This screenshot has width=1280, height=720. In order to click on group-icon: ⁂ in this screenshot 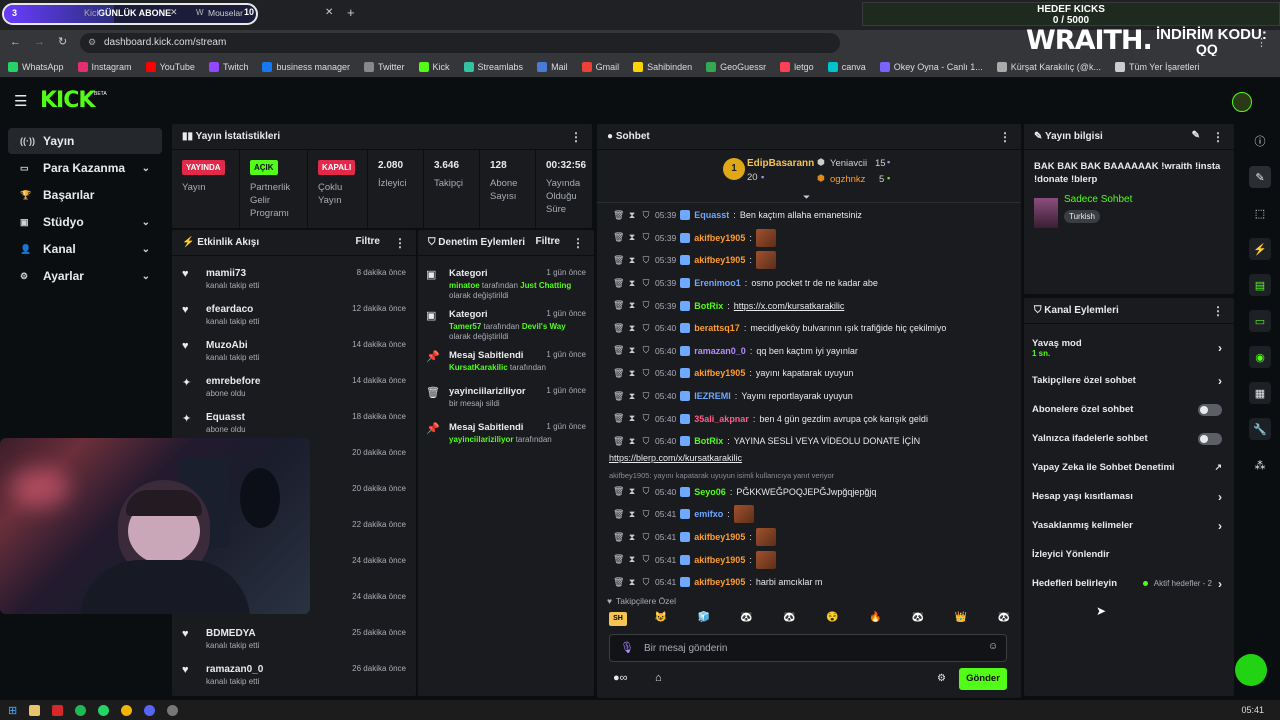, I will do `click(1260, 465)`.